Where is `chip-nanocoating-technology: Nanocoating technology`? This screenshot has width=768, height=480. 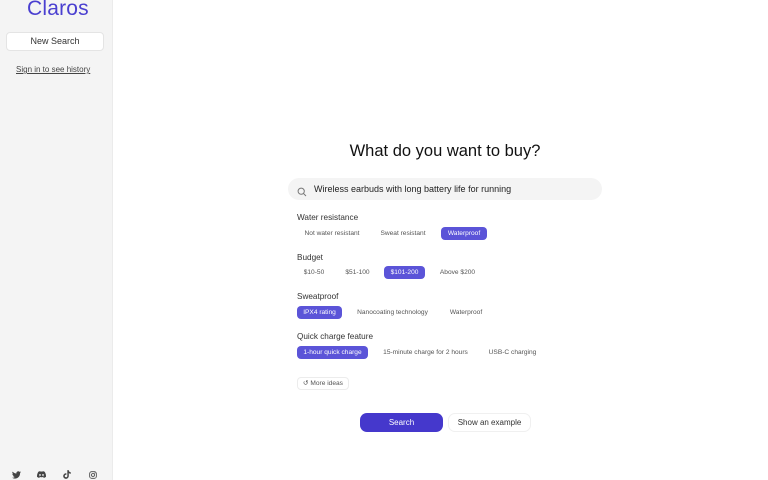
chip-nanocoating-technology: Nanocoating technology is located at coordinates (392, 312).